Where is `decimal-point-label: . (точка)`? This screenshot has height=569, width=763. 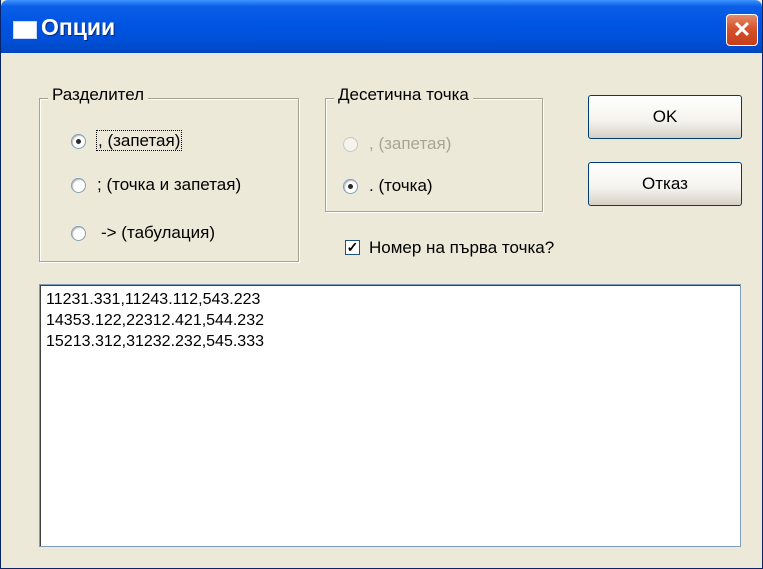 decimal-point-label: . (точка) is located at coordinates (401, 185).